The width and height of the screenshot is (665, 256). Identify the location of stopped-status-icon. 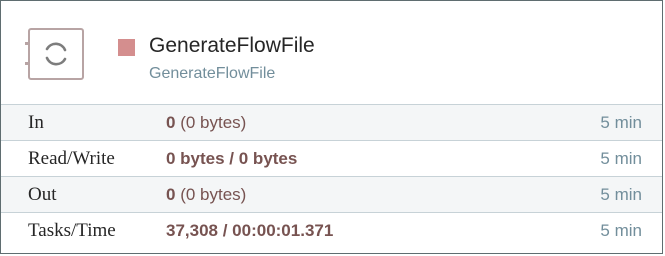
(126, 47).